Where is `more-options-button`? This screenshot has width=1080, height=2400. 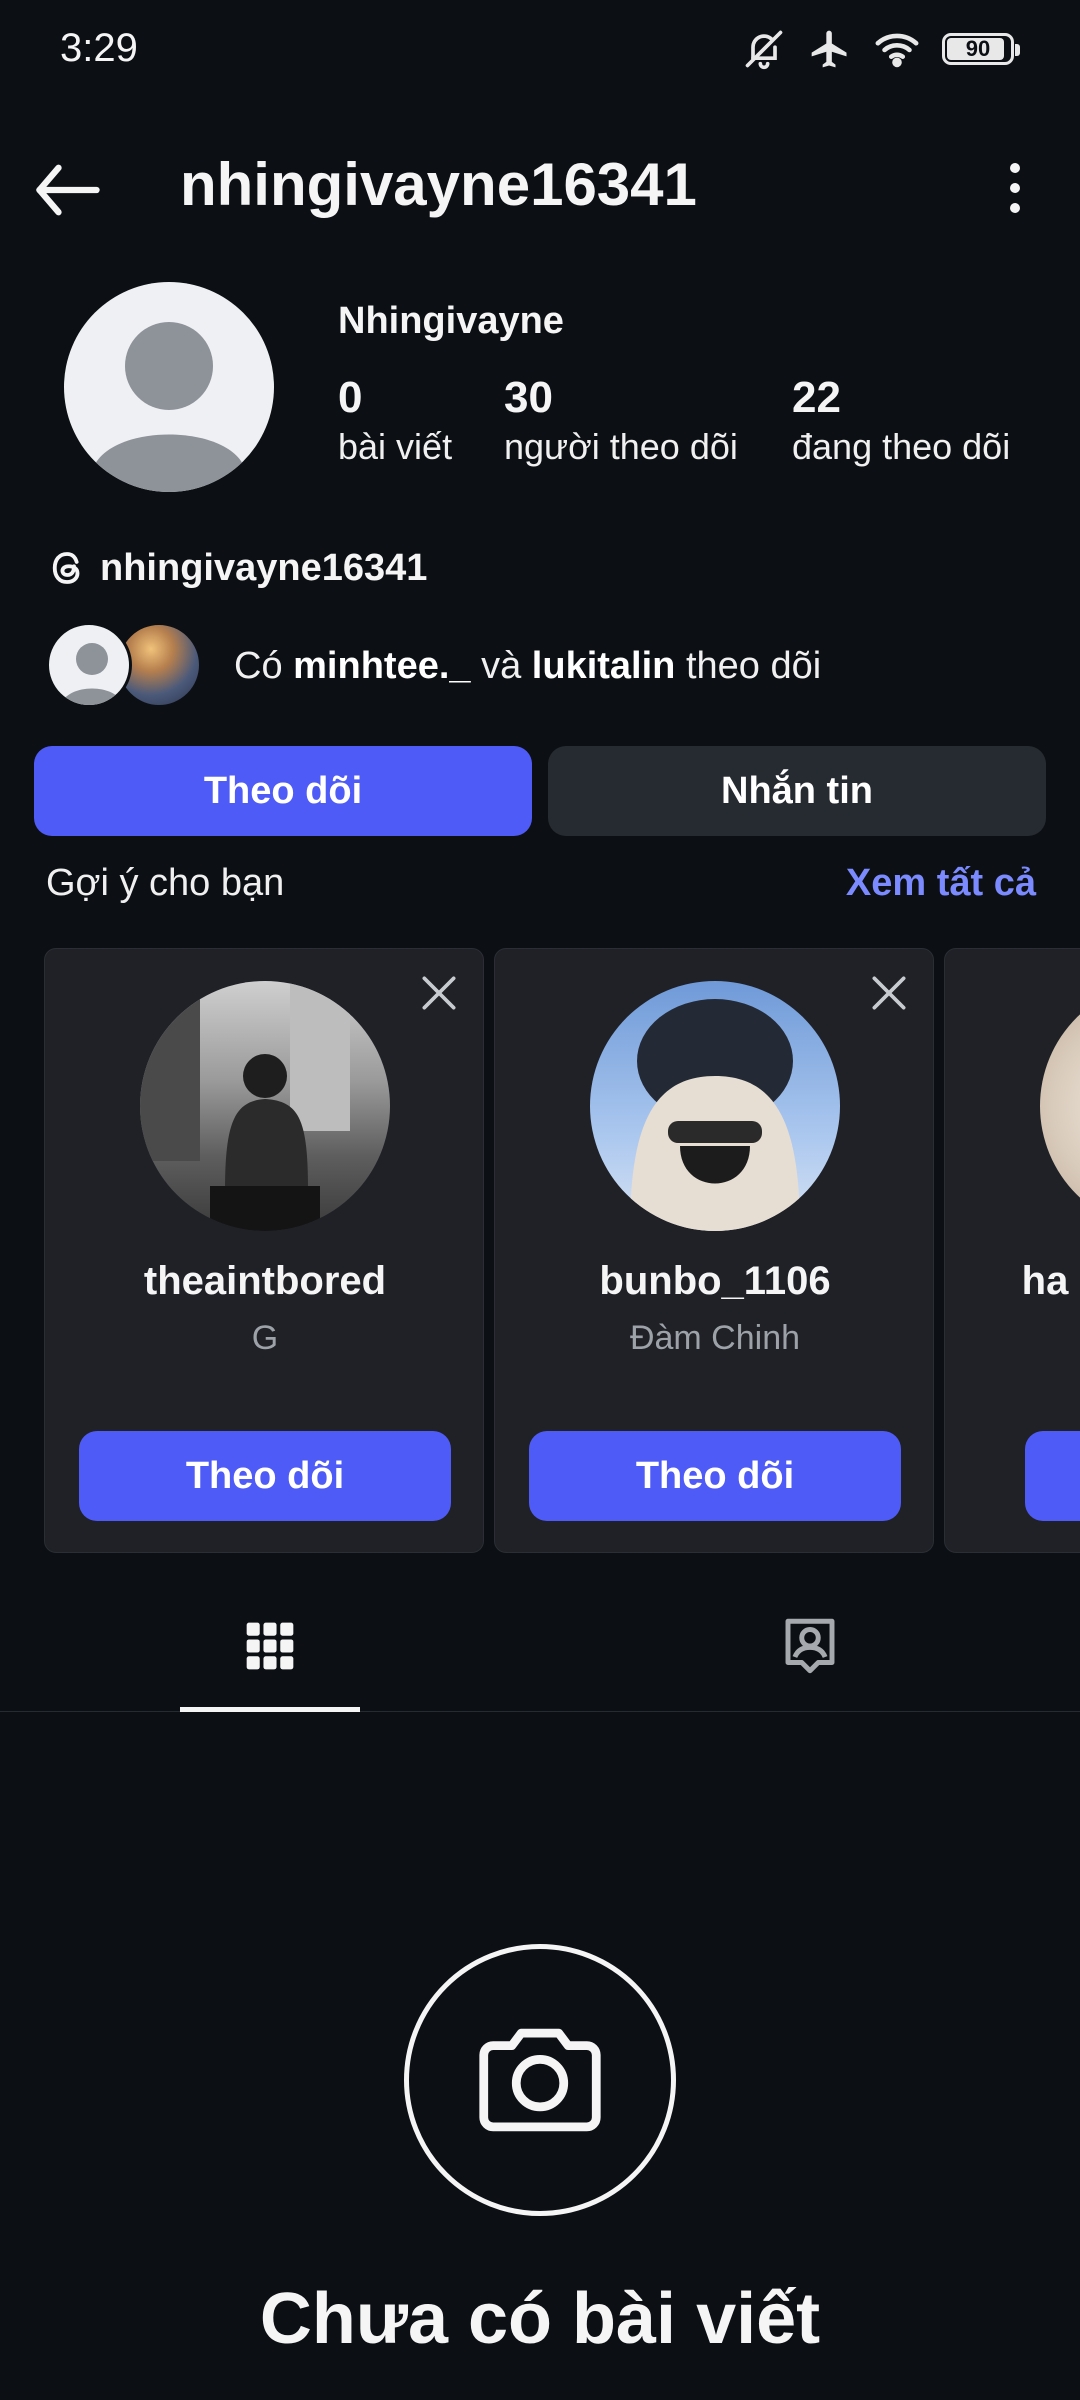 more-options-button is located at coordinates (1015, 188).